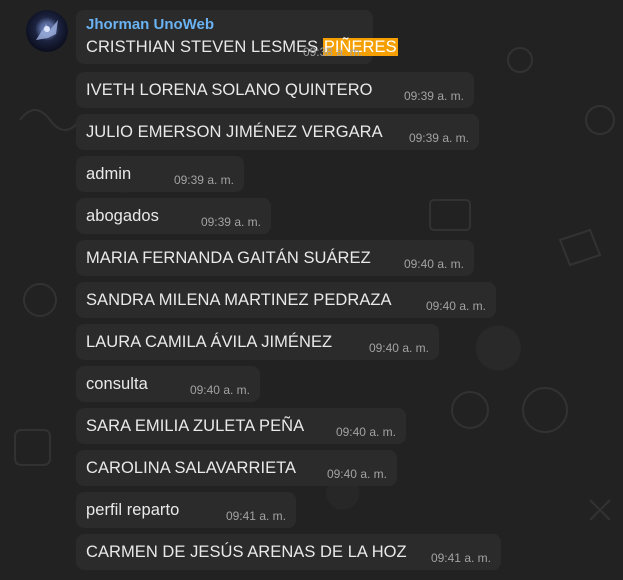 This screenshot has width=623, height=580. Describe the element at coordinates (168, 384) in the screenshot. I see `message-bubble: consulta 09:40 a. m.` at that location.